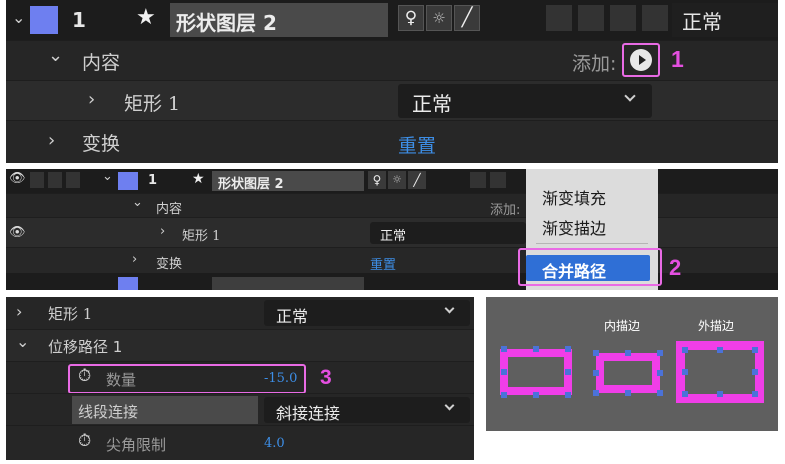  Describe the element at coordinates (392, 20) in the screenshot. I see `layer-header-row: ⌄ 1 ★ 形状图层 2 ♀ ☼ ╱ 正常` at that location.